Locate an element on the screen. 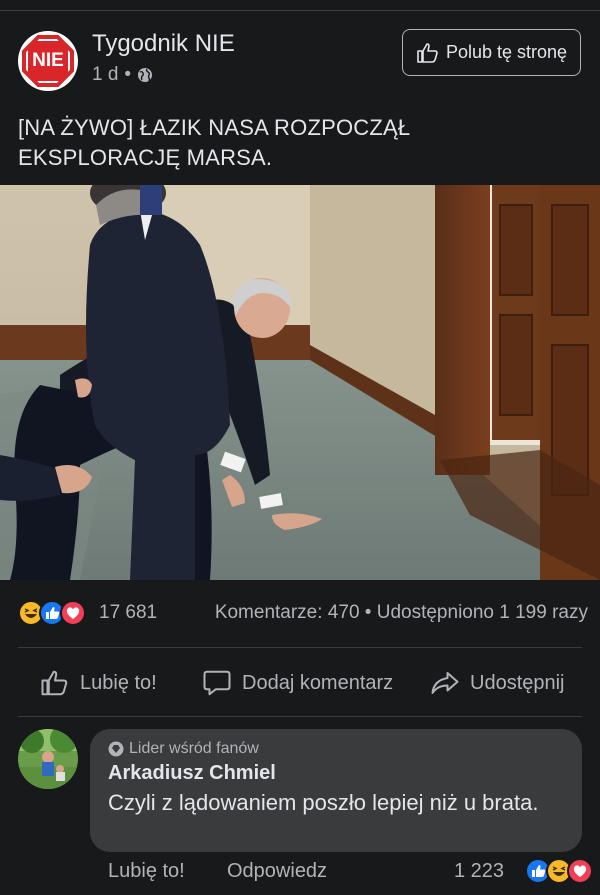 This screenshot has height=895, width=600. share-arrow-icon is located at coordinates (445, 683).